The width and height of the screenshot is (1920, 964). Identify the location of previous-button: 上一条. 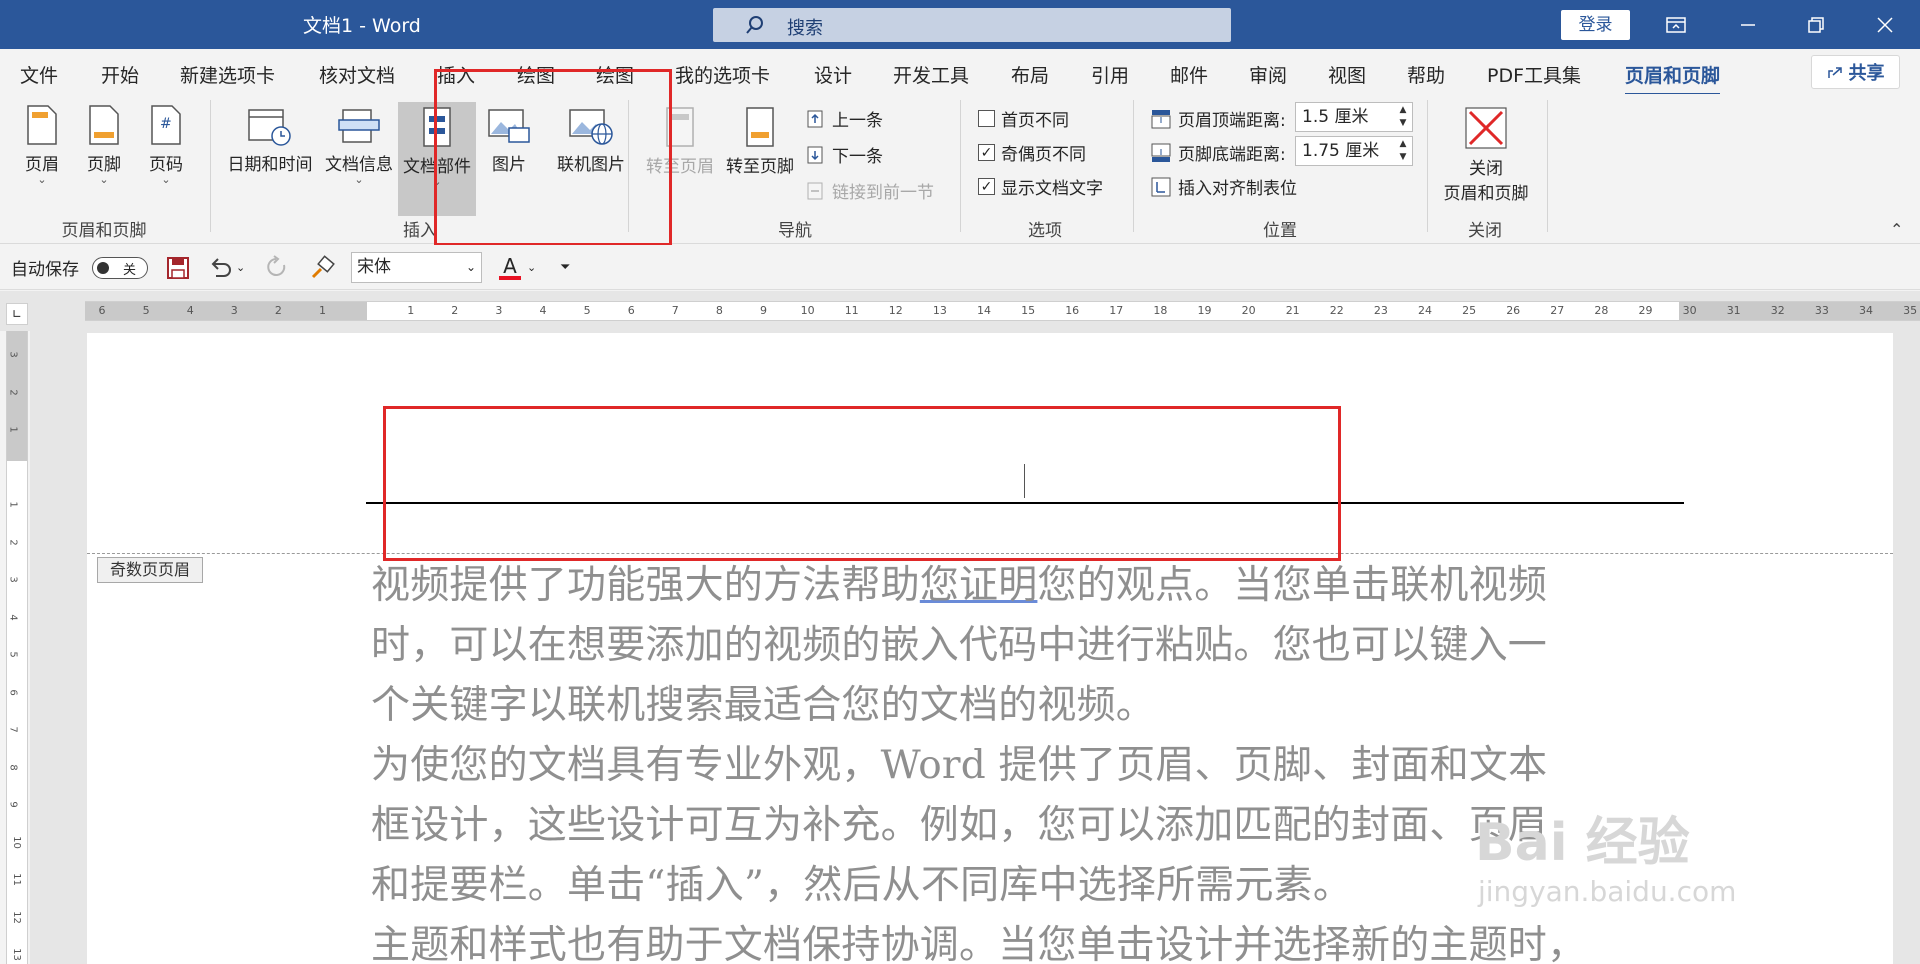
(844, 118).